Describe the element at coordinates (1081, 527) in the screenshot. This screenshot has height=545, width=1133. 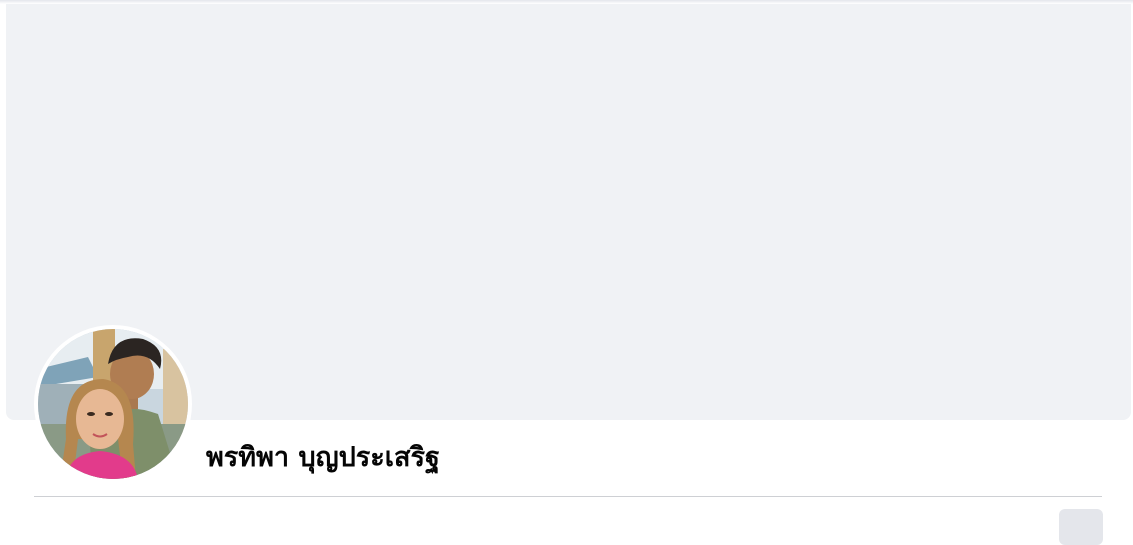
I see `more-options-button` at that location.